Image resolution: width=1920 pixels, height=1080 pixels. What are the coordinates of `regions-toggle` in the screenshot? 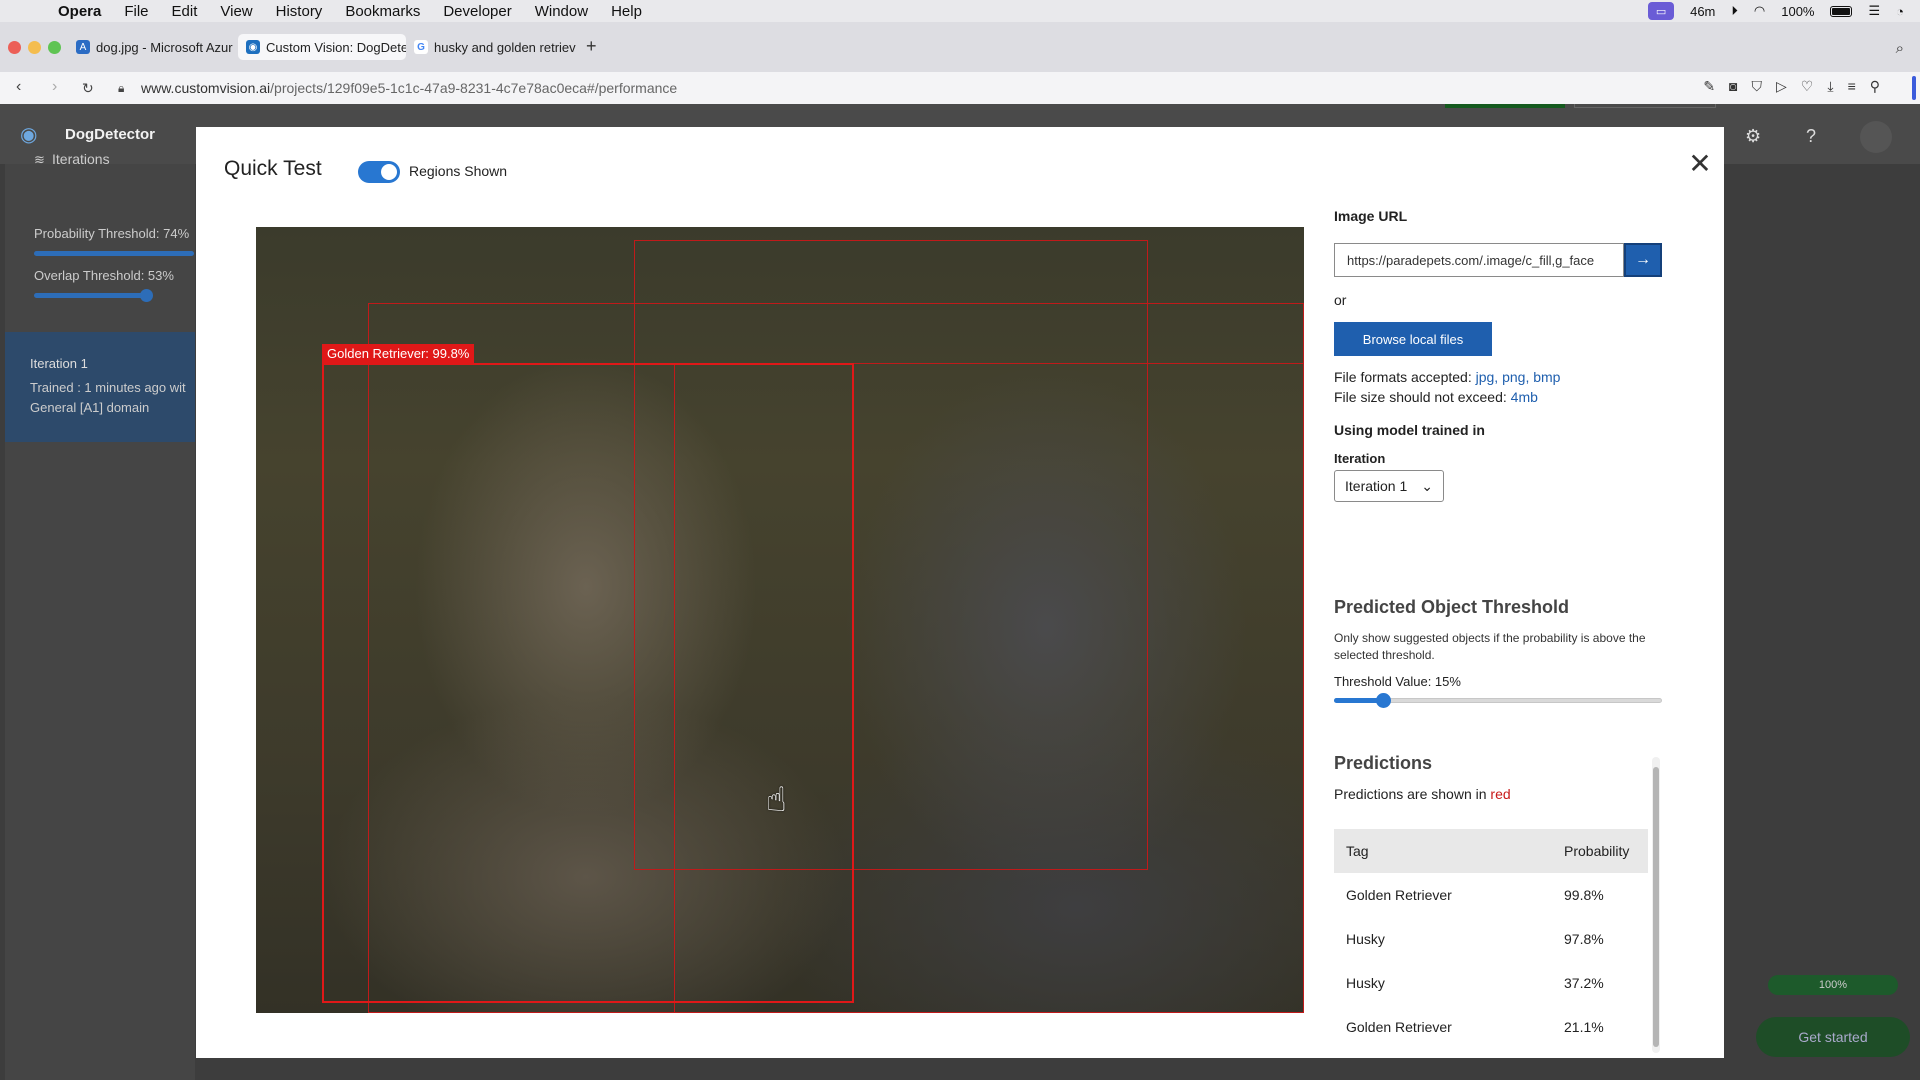 It's located at (379, 172).